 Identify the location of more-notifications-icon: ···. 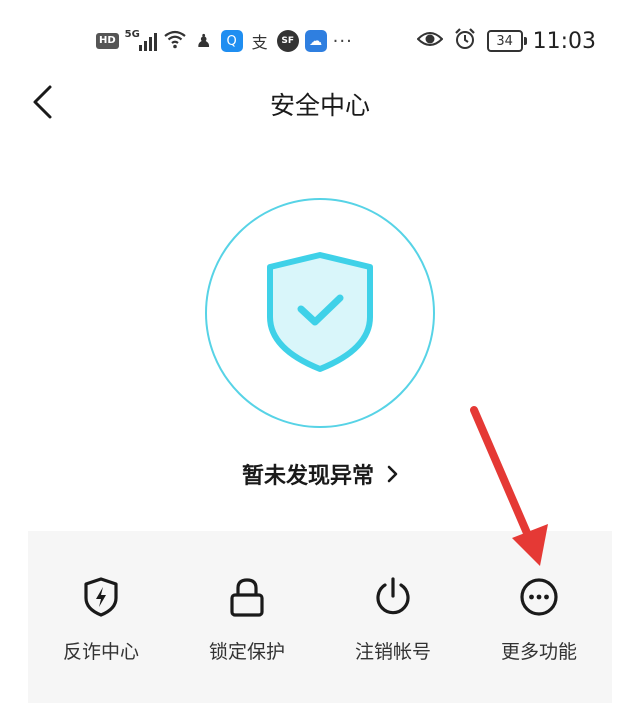
(342, 41).